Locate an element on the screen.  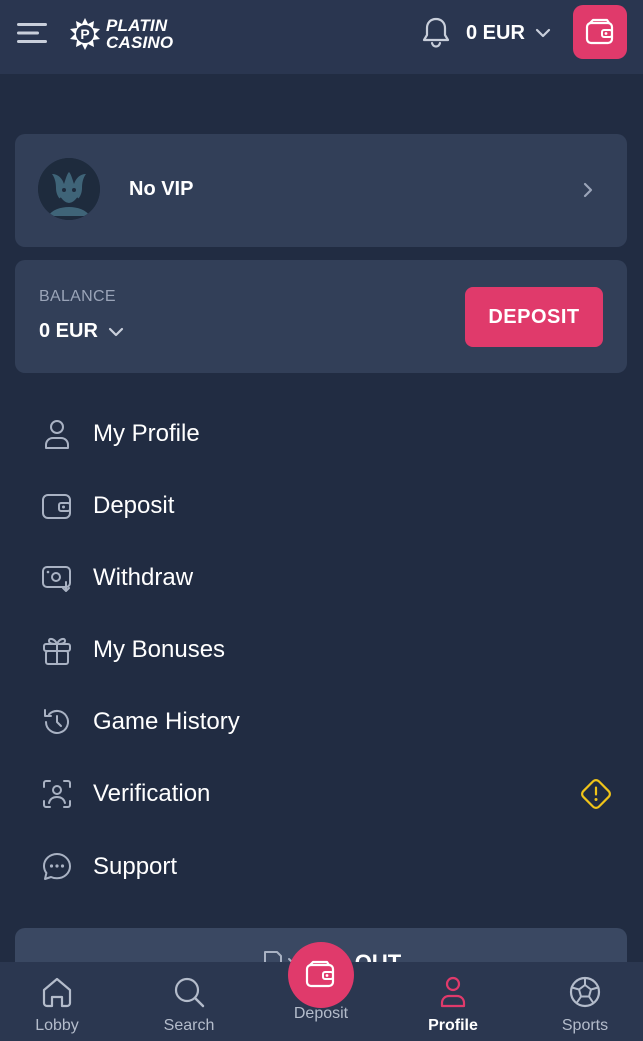
nav-search: Search is located at coordinates (189, 1001).